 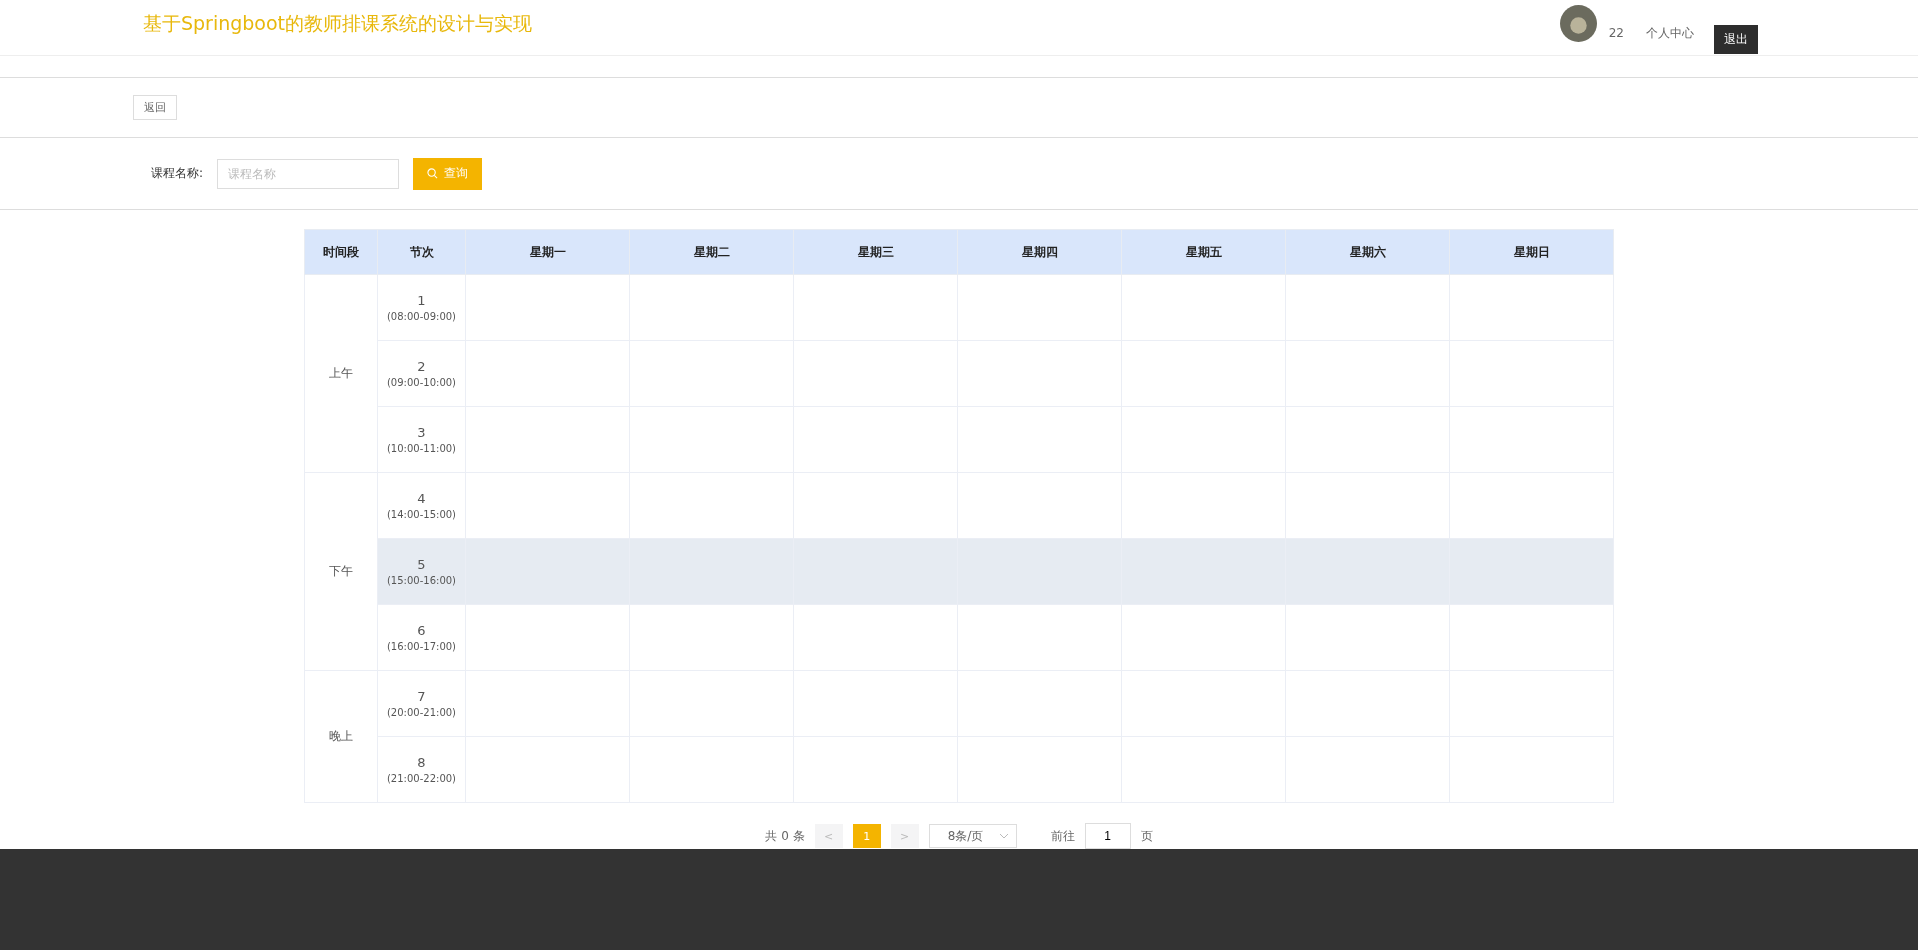 What do you see at coordinates (341, 373) in the screenshot?
I see `time-of-day-cell: 上午` at bounding box center [341, 373].